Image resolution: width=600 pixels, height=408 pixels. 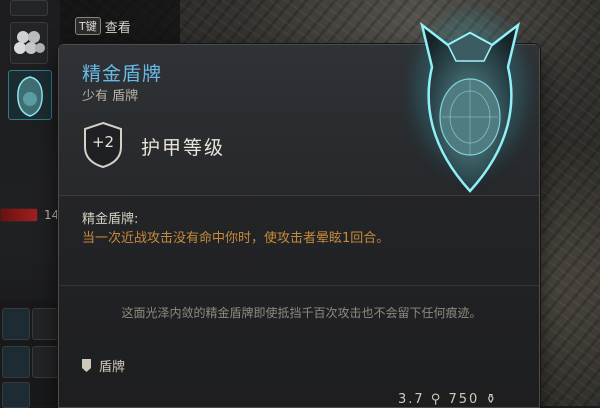 What do you see at coordinates (110, 96) in the screenshot?
I see `item-rarity: 少有 盾牌` at bounding box center [110, 96].